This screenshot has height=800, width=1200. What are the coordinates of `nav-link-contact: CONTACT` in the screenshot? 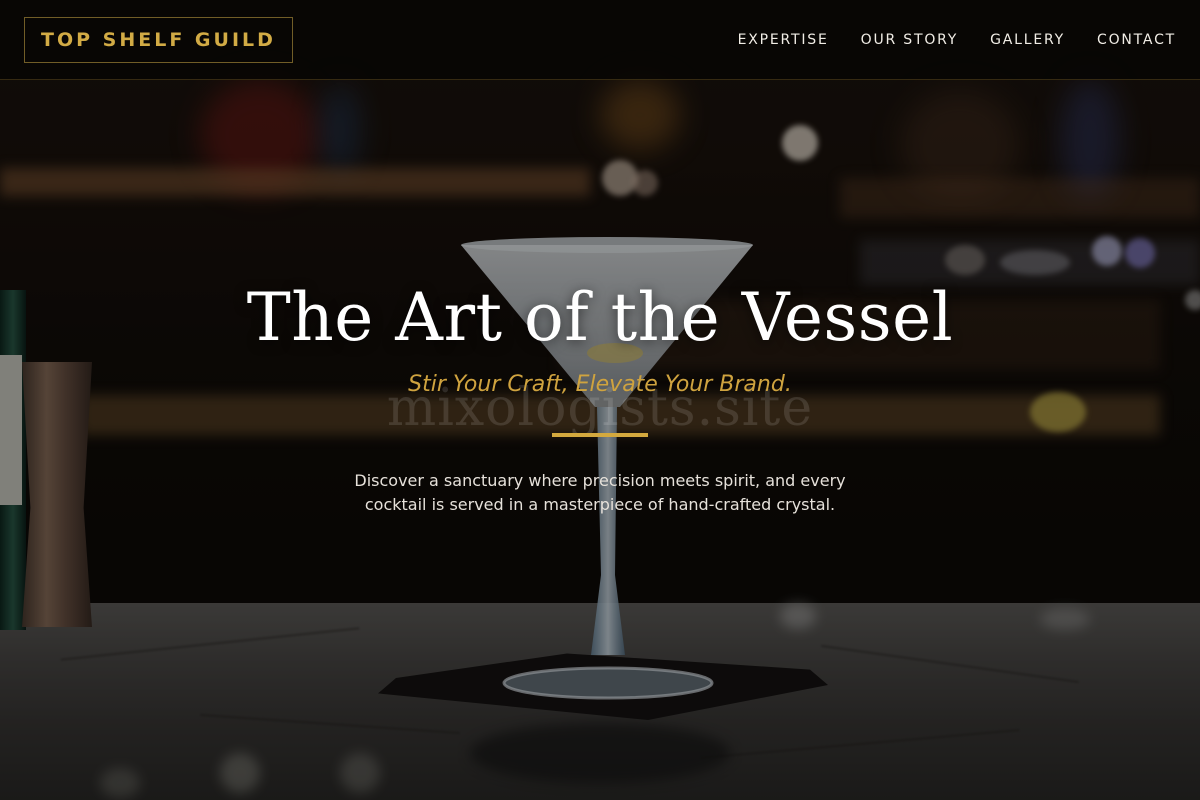 It's located at (1136, 40).